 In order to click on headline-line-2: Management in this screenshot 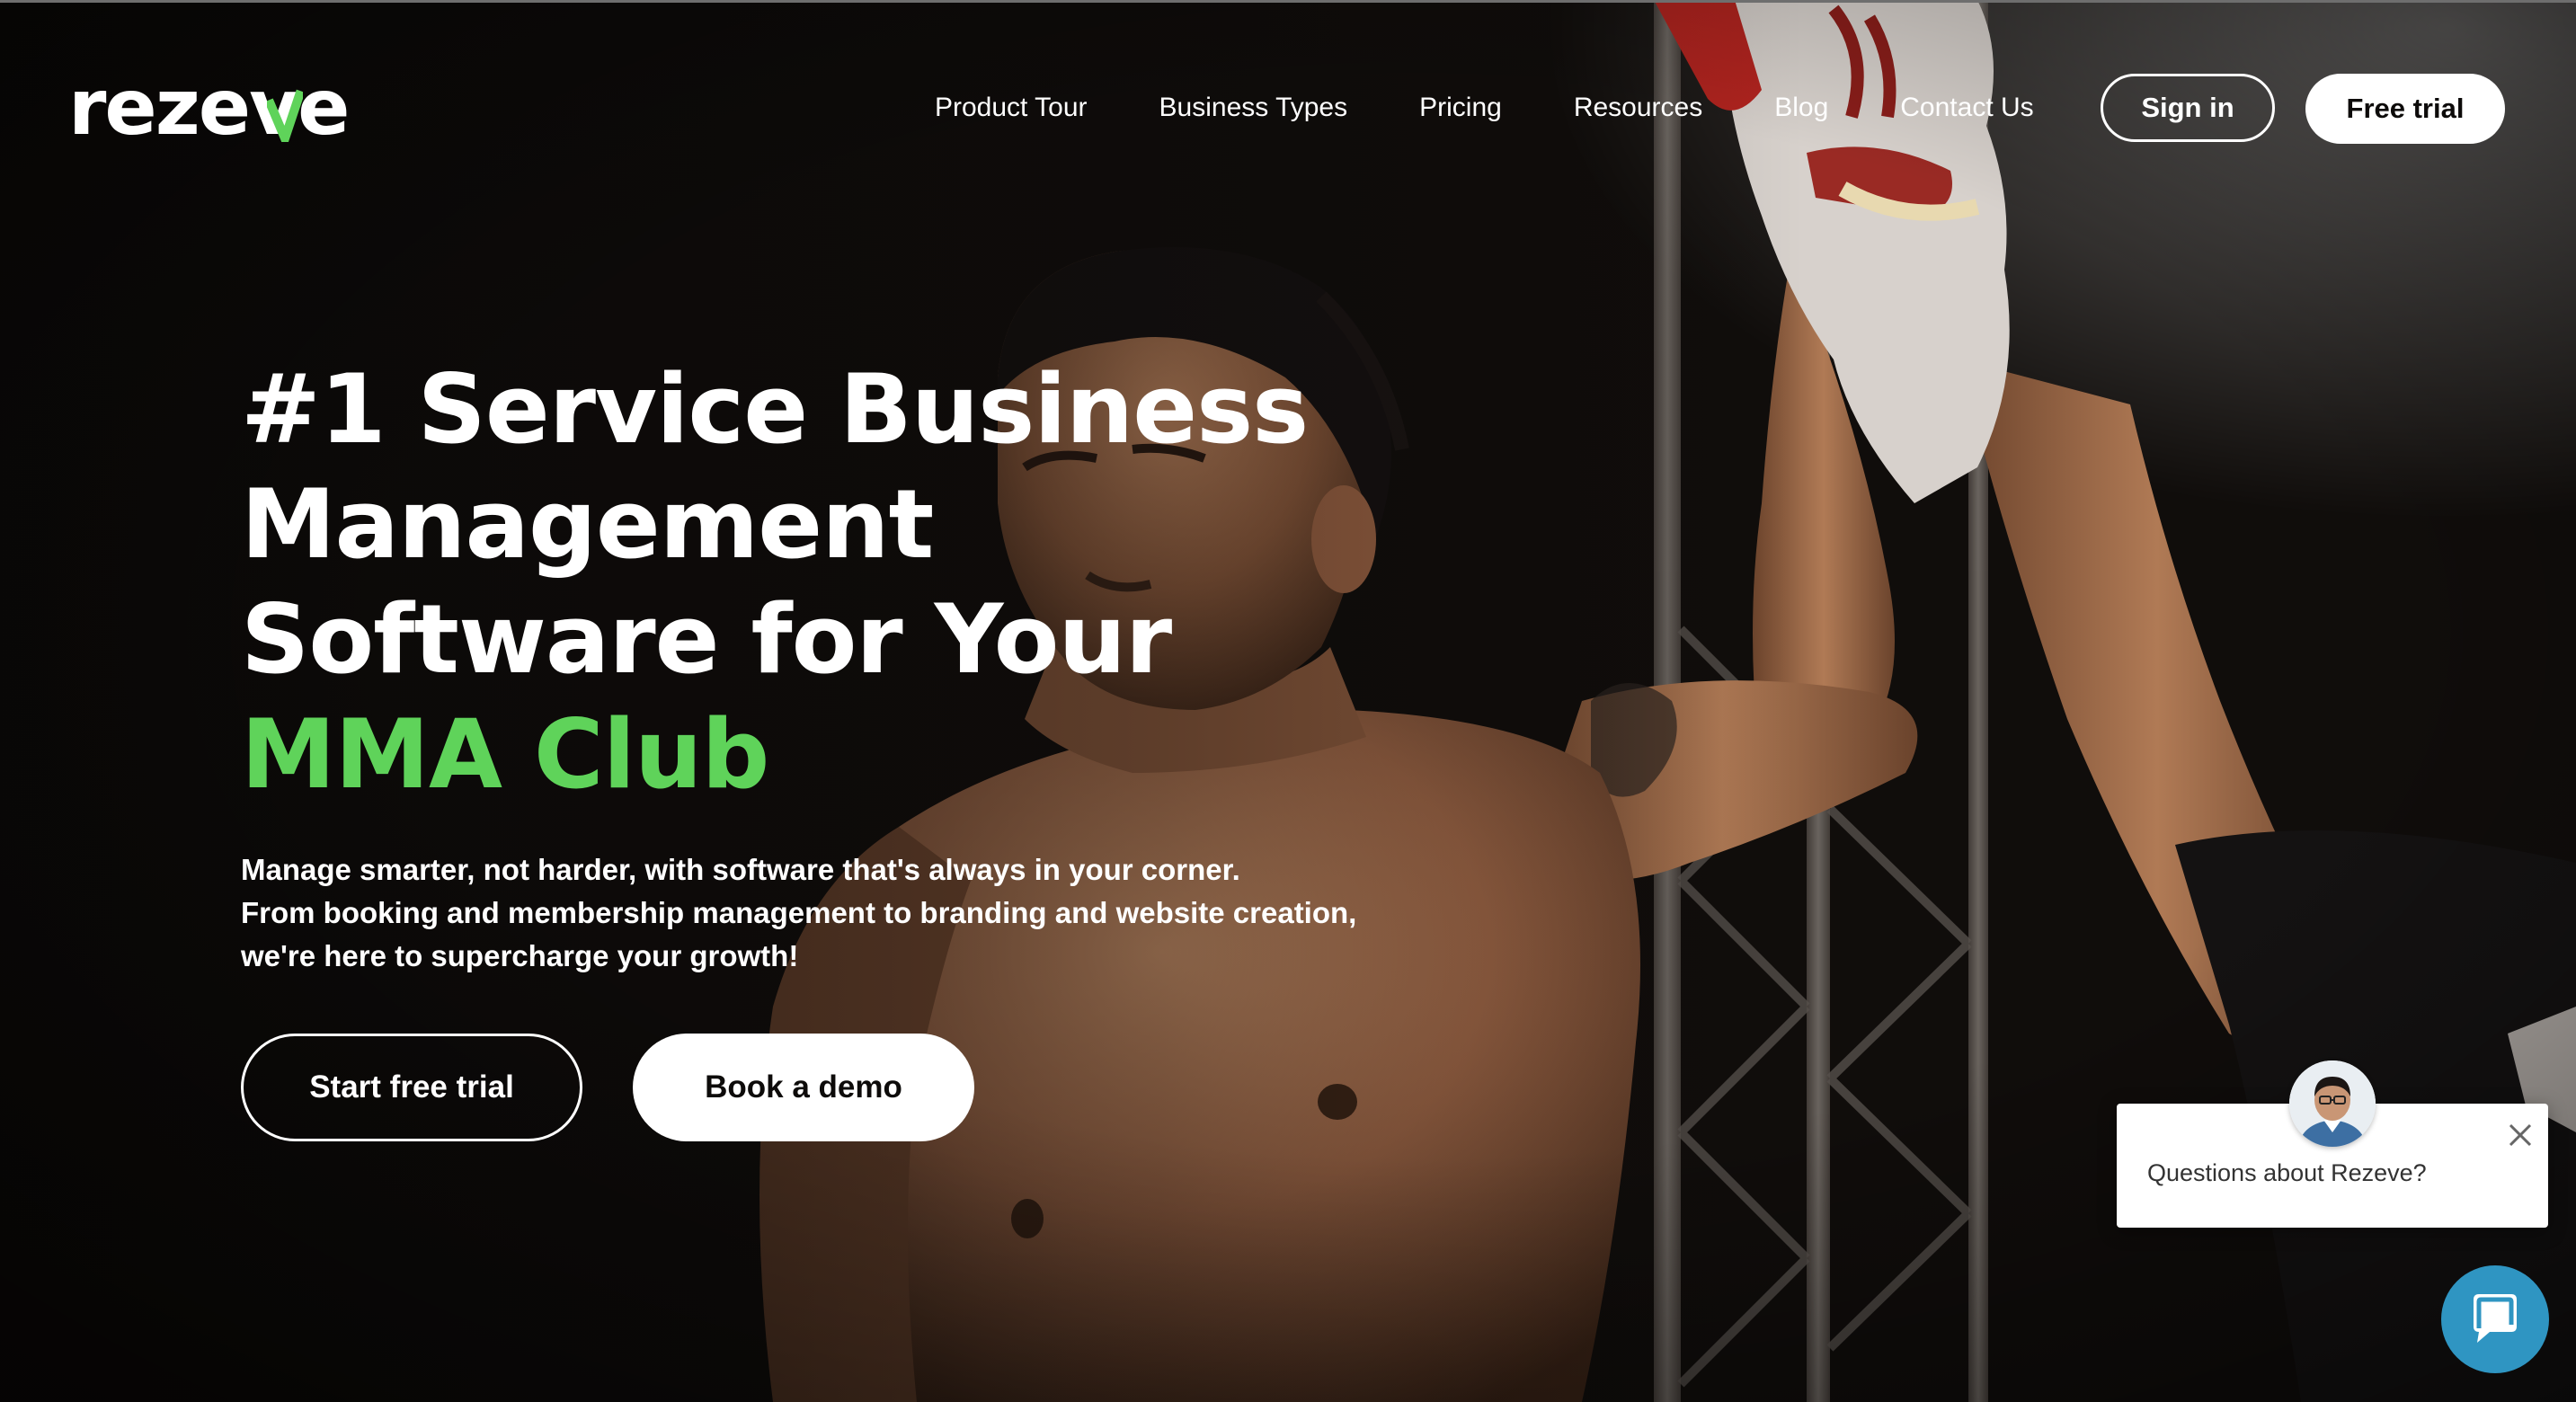, I will do `click(587, 524)`.